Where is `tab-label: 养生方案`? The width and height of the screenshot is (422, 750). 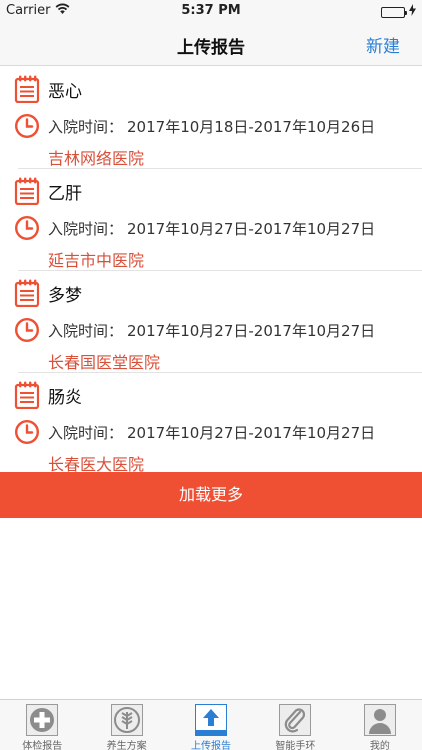 tab-label: 养生方案 is located at coordinates (126, 745).